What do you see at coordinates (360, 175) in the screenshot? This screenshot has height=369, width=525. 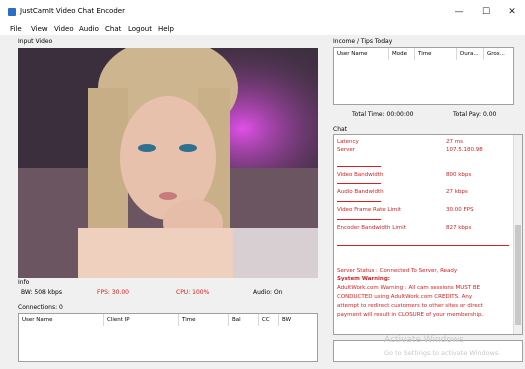 I see `stat-name: Video Bandwidth` at bounding box center [360, 175].